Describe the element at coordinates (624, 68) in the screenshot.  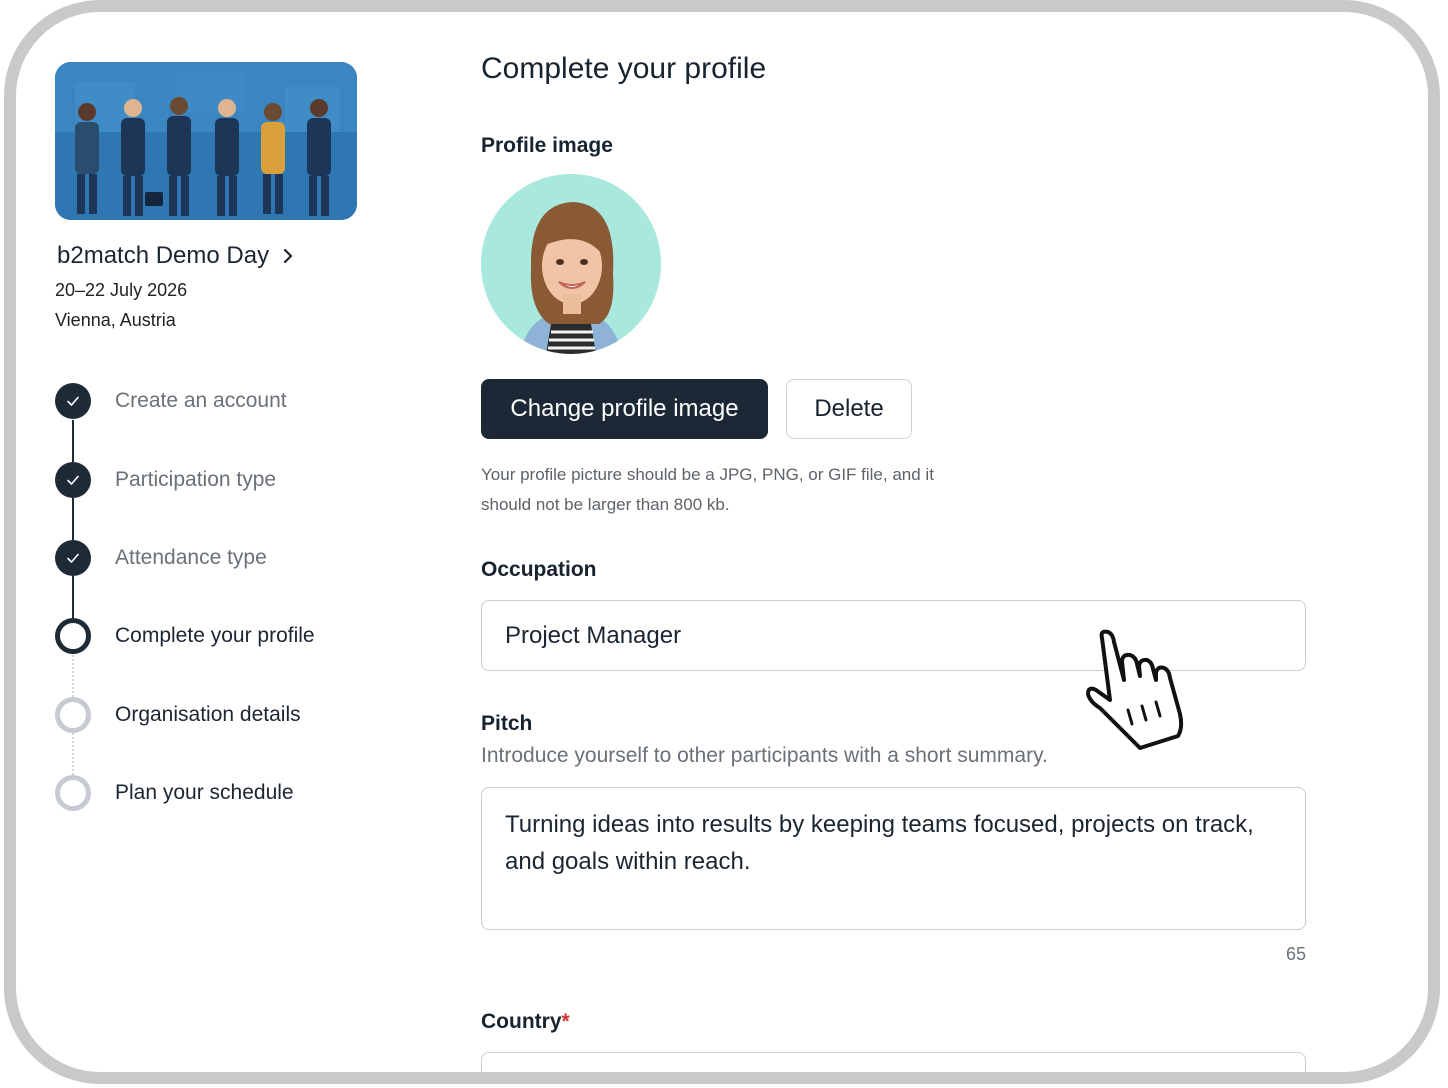
I see `page-title: Complete your profile` at that location.